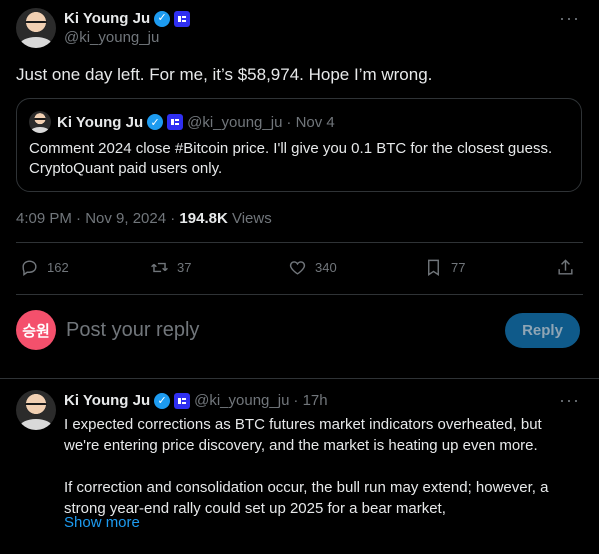 The width and height of the screenshot is (599, 554). I want to click on author-name: Ki Young Ju, so click(107, 18).